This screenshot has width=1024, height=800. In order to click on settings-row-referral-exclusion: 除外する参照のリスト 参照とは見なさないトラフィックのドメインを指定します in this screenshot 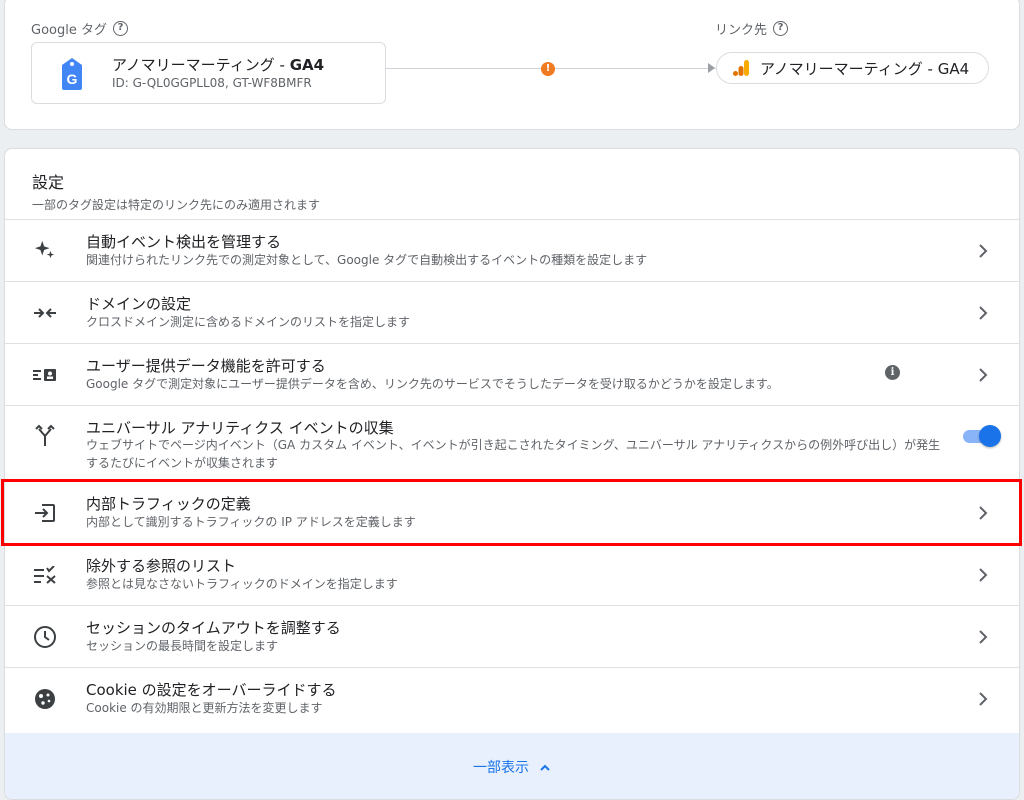, I will do `click(512, 574)`.